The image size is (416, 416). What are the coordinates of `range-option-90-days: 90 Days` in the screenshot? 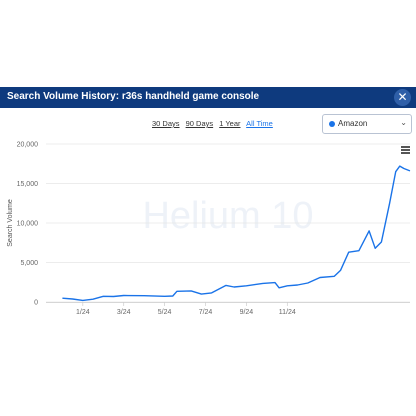 It's located at (200, 123).